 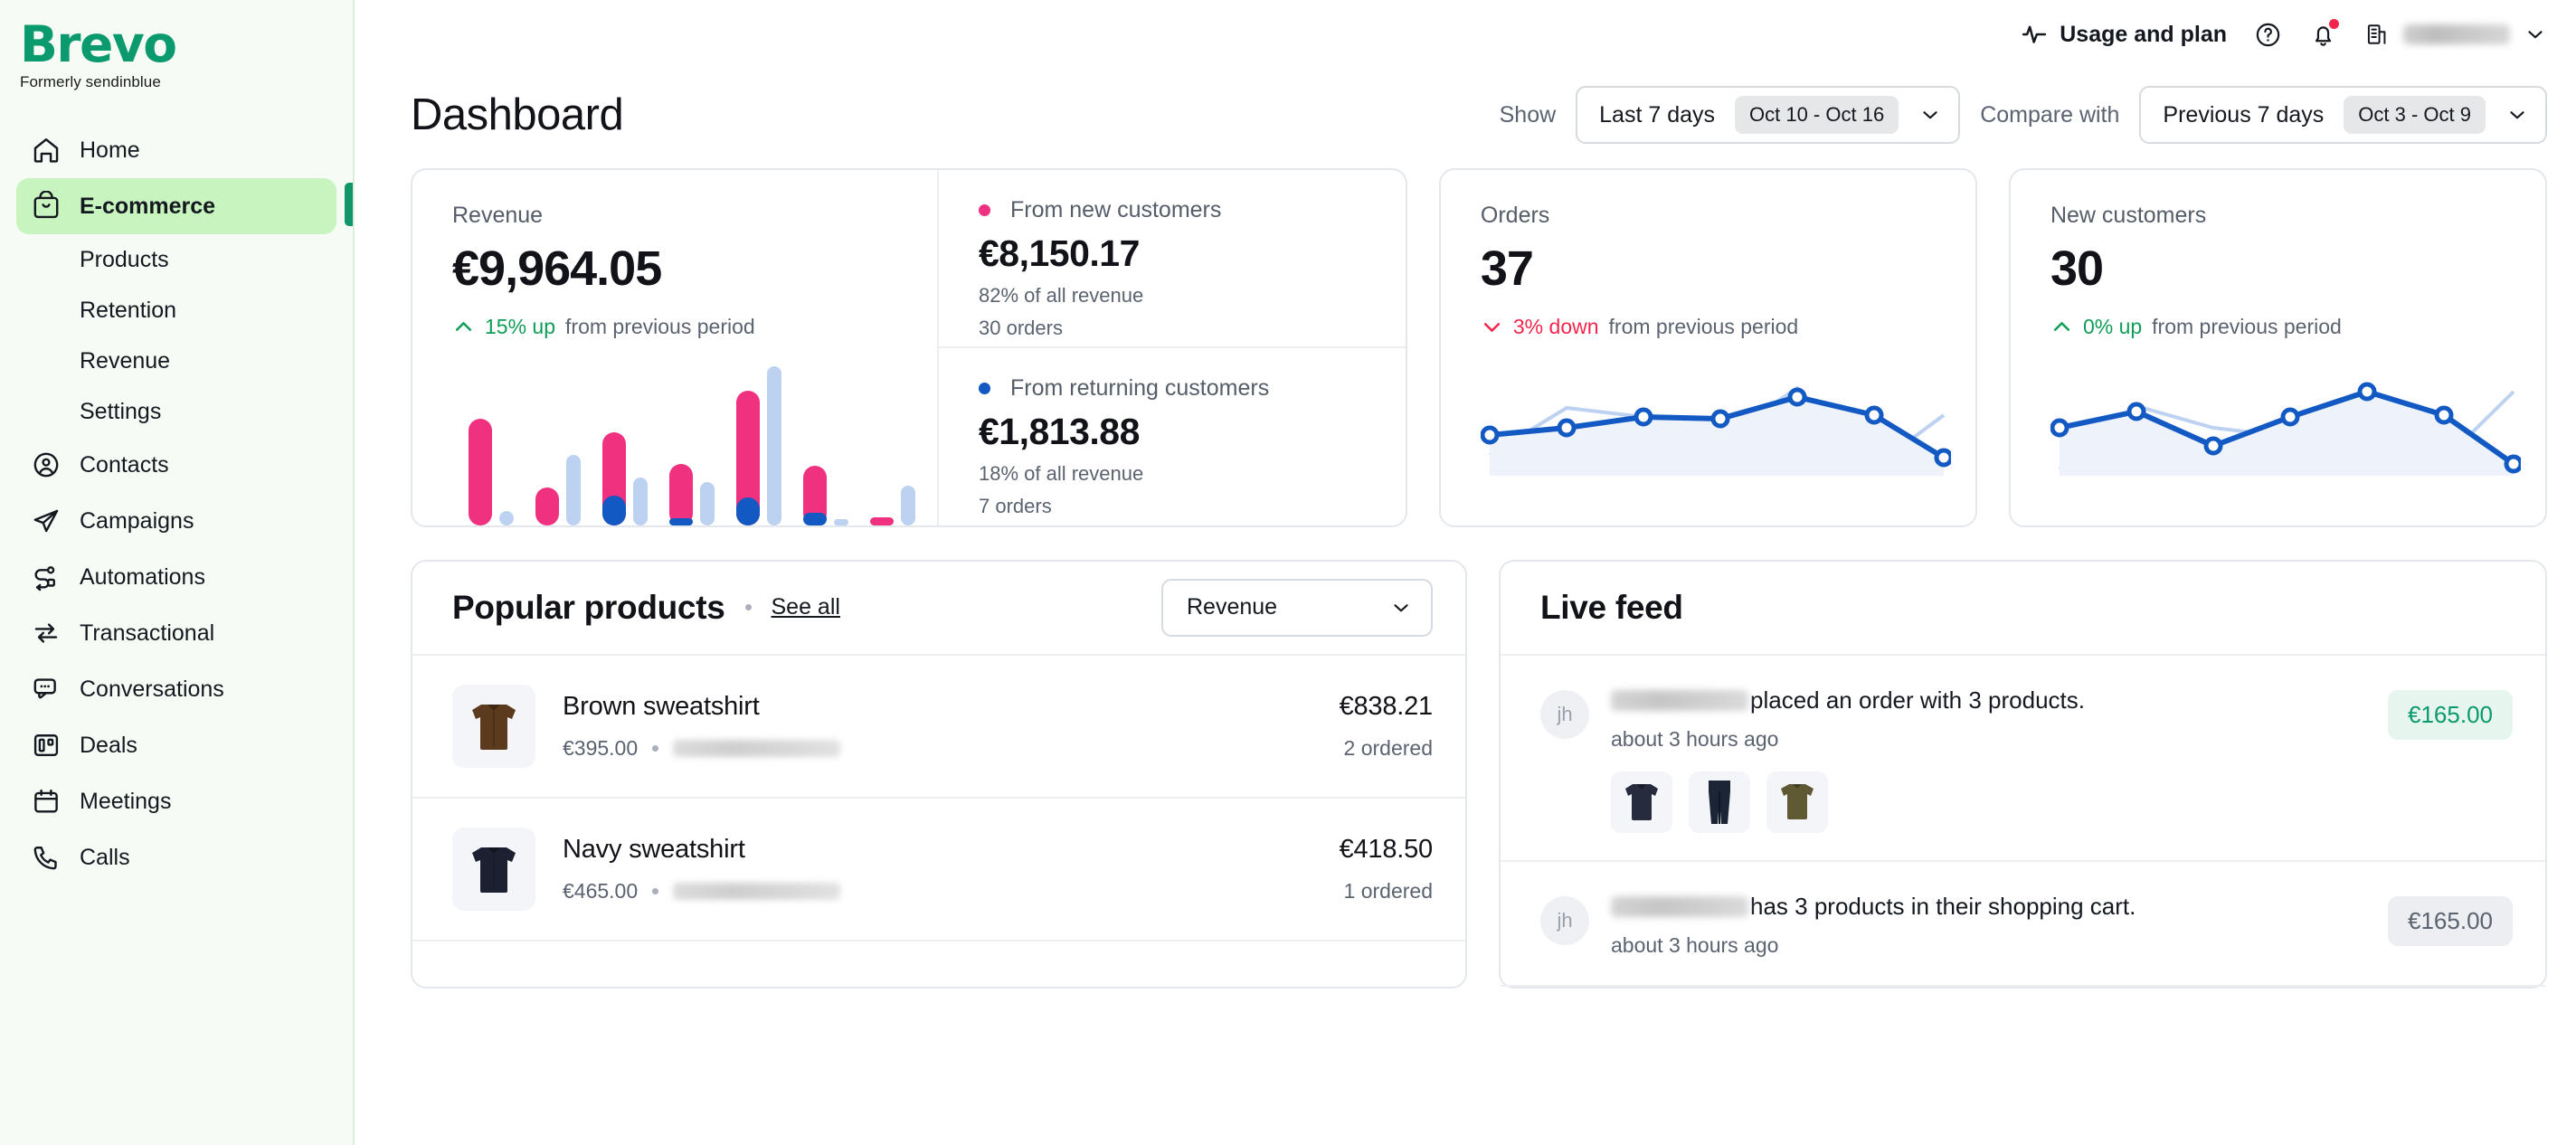 I want to click on popular-products-sort-select: Revenue, so click(x=1297, y=607).